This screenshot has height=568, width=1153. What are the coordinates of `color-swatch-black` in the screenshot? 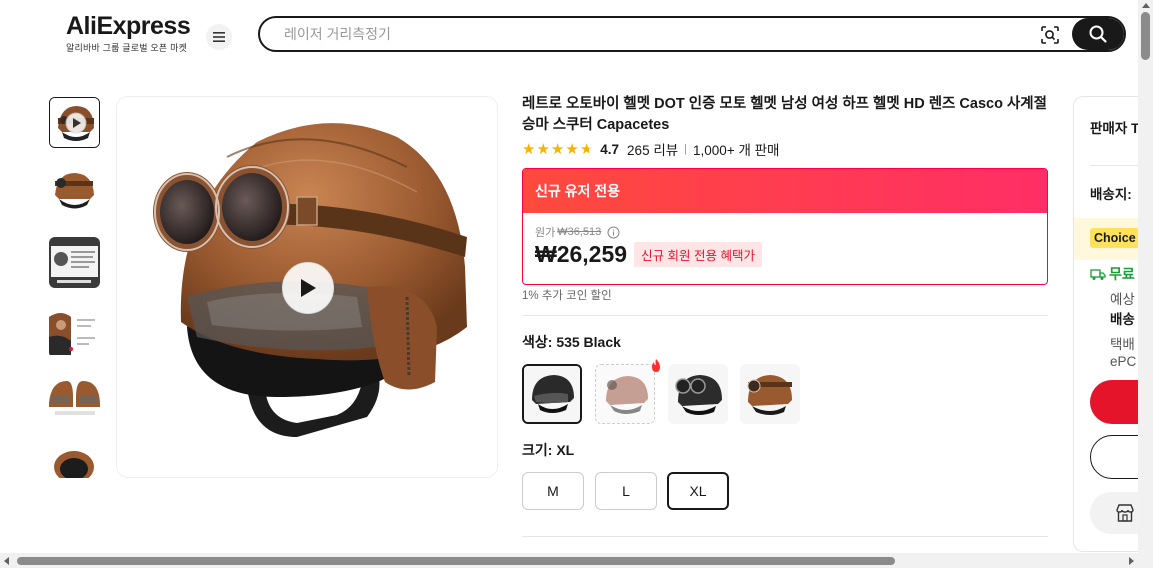 It's located at (552, 394).